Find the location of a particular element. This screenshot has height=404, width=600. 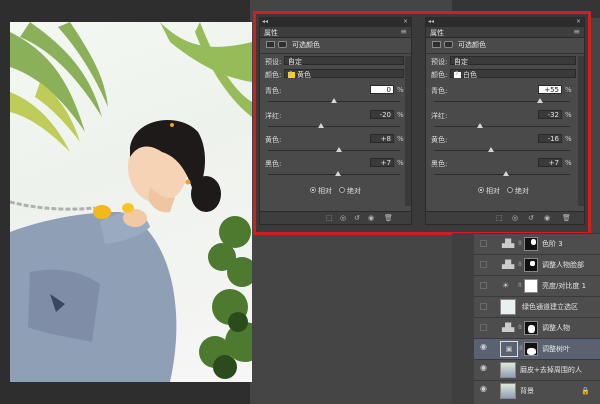

layer-row: ☀ 8 亮度/对比度 1 is located at coordinates (537, 285).